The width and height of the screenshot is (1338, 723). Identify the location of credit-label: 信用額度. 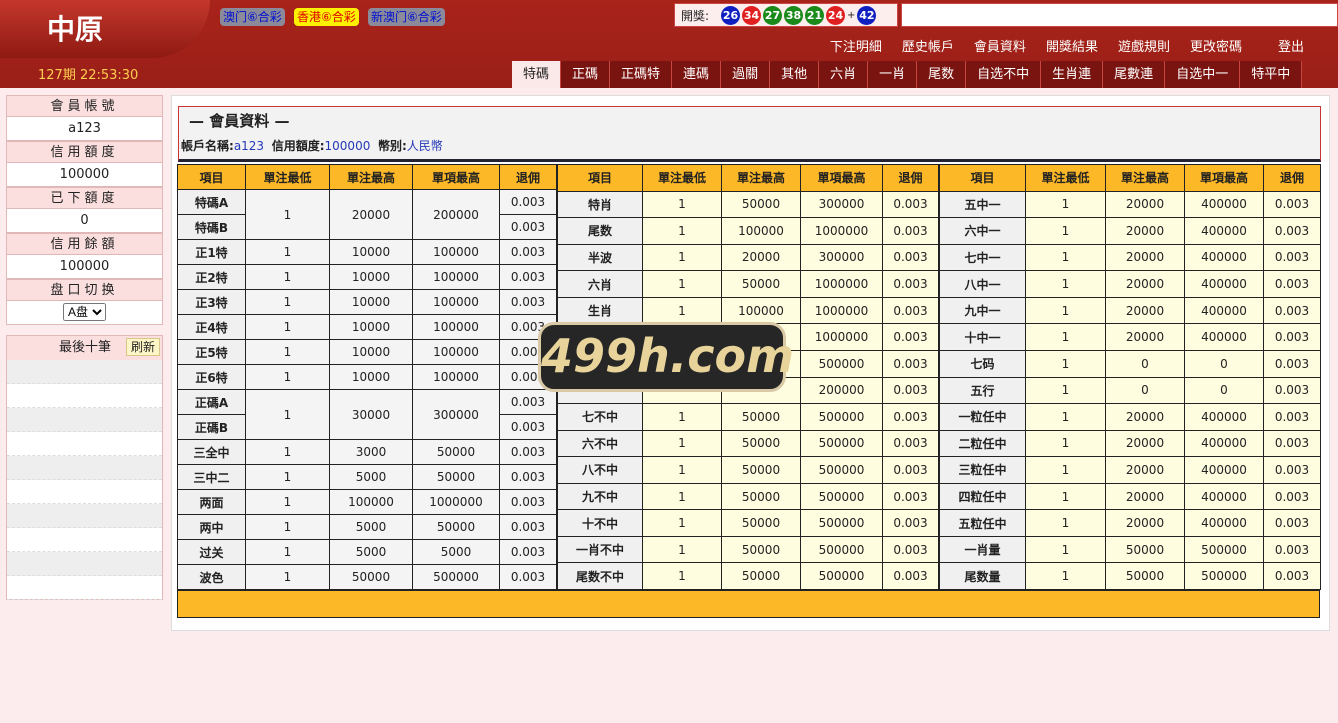
(84, 152).